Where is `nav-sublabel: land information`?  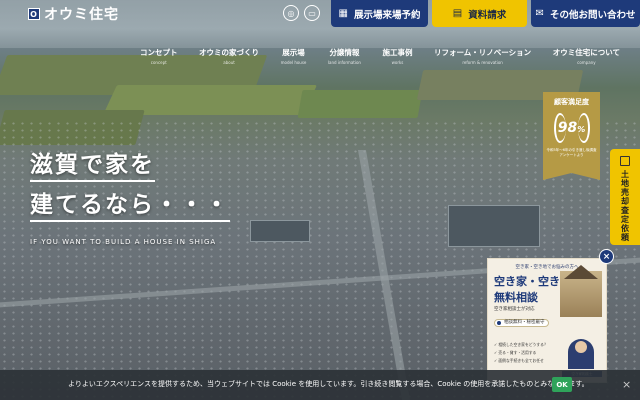
nav-sublabel: land information is located at coordinates (344, 62).